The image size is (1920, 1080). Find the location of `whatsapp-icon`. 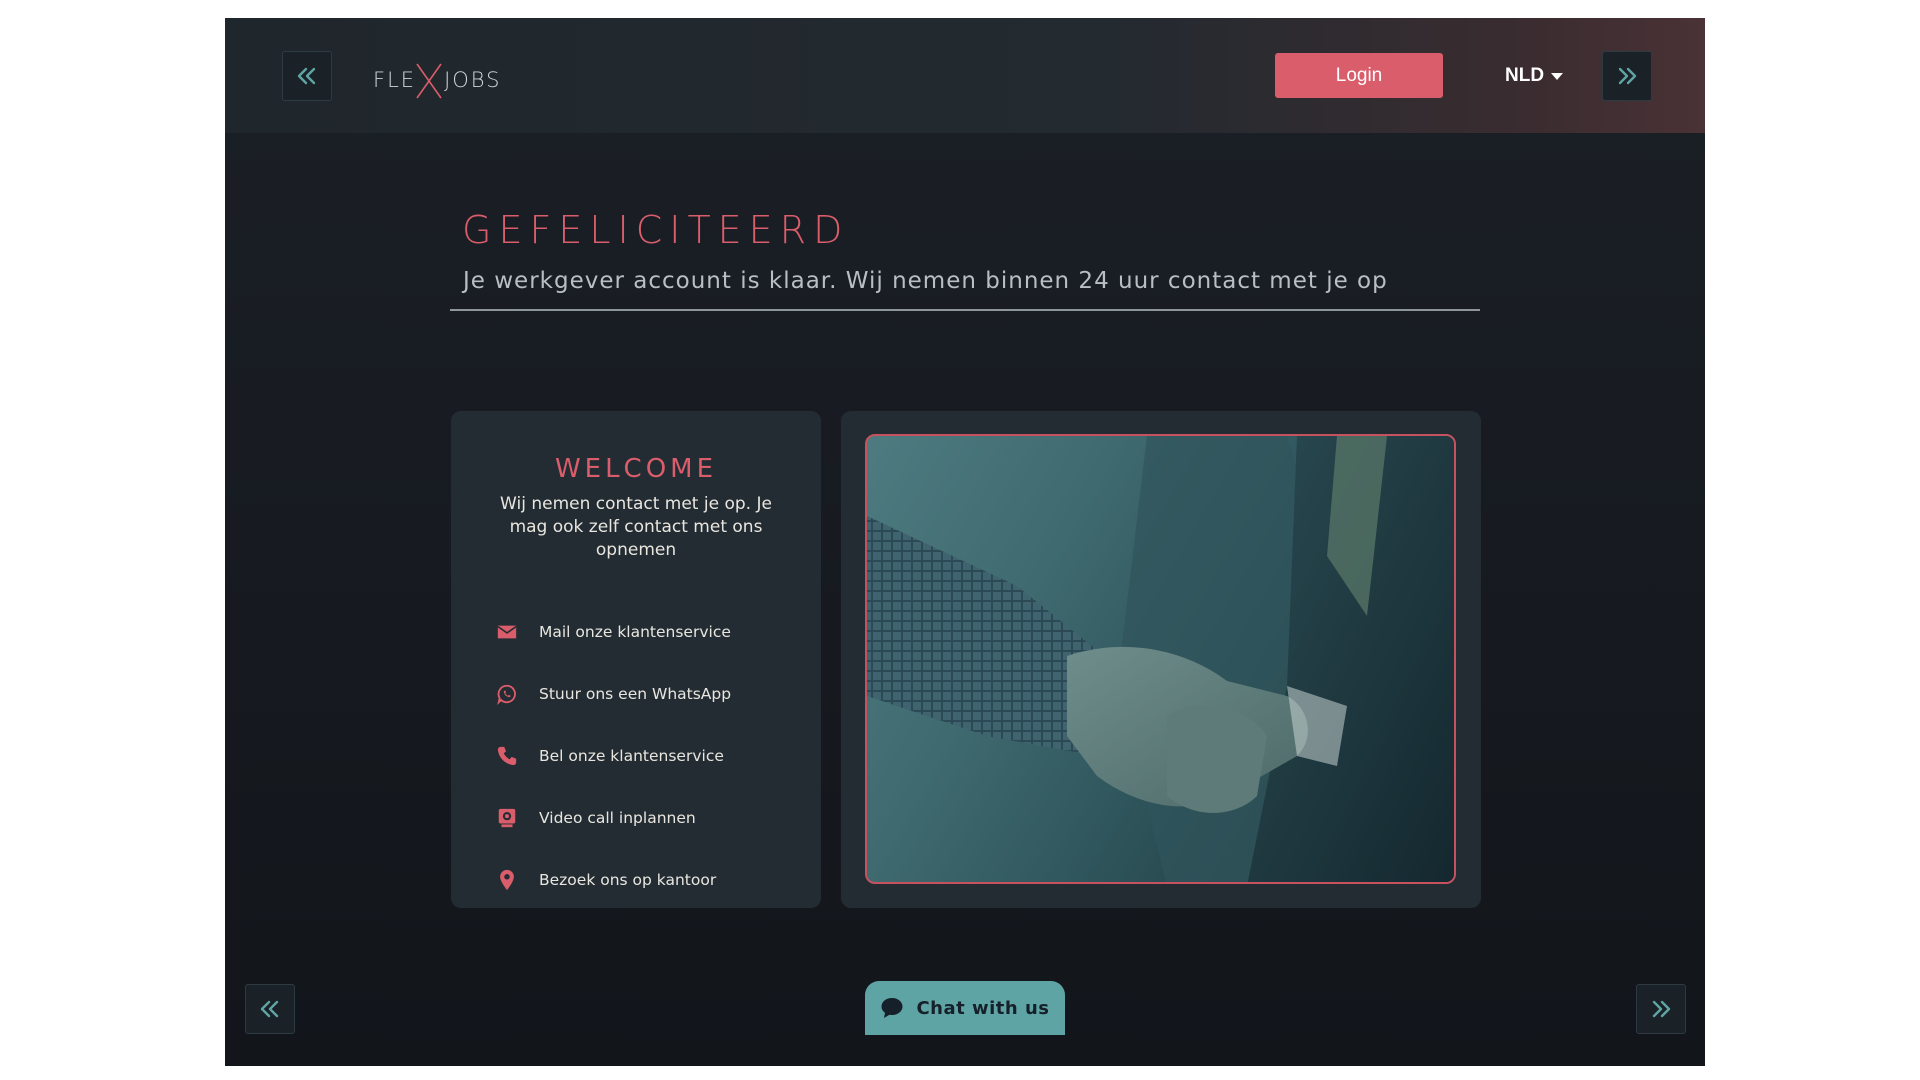

whatsapp-icon is located at coordinates (507, 694).